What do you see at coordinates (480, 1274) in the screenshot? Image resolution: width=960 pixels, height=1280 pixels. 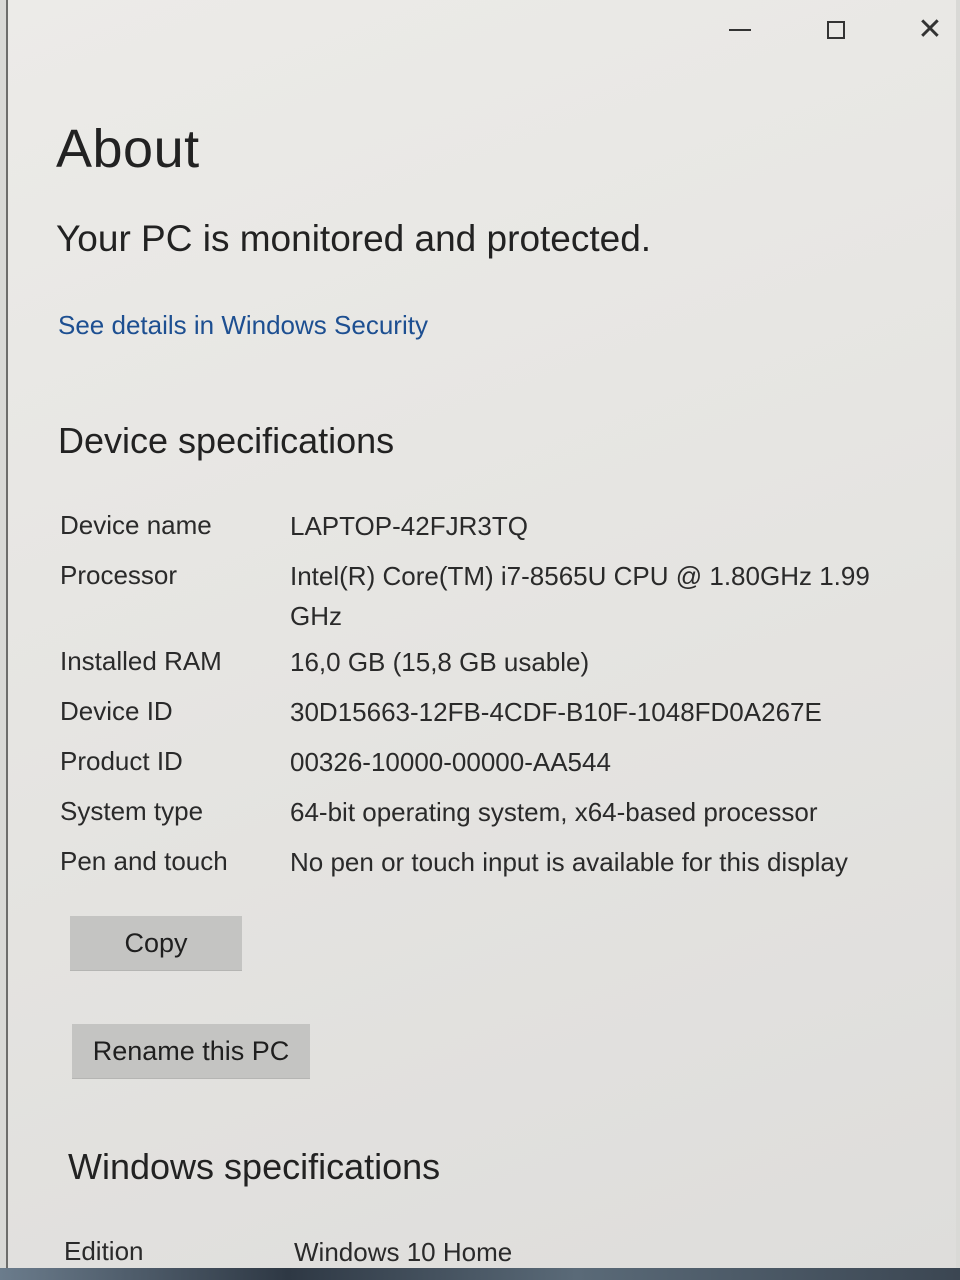 I see `desktop-background-strip` at bounding box center [480, 1274].